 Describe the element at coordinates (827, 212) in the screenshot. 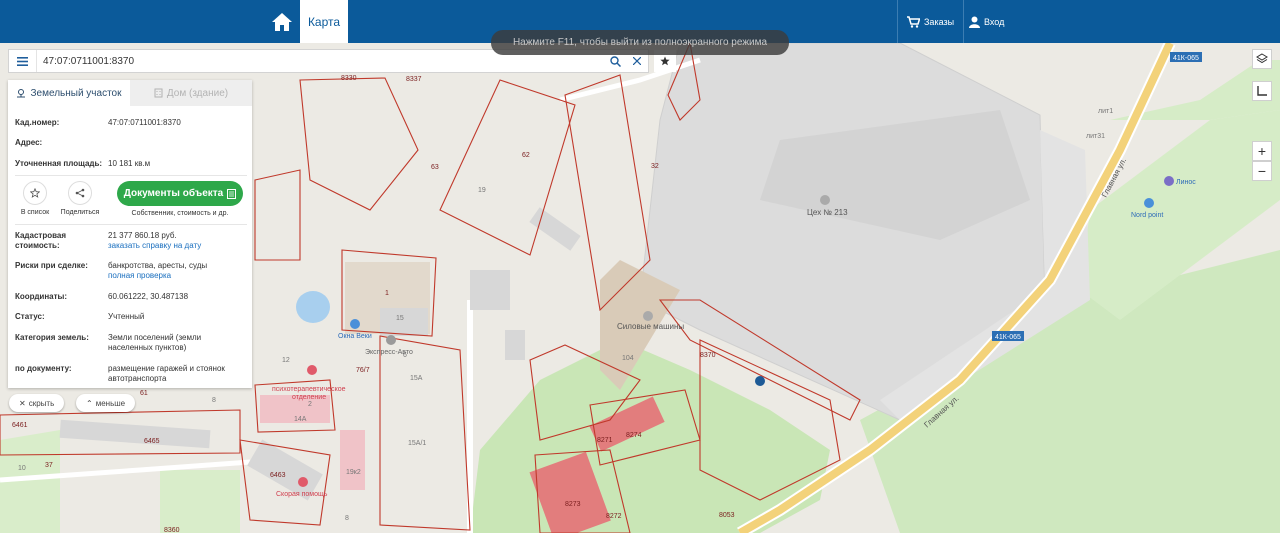

I see `map-label-workshop: Цех № 213` at that location.